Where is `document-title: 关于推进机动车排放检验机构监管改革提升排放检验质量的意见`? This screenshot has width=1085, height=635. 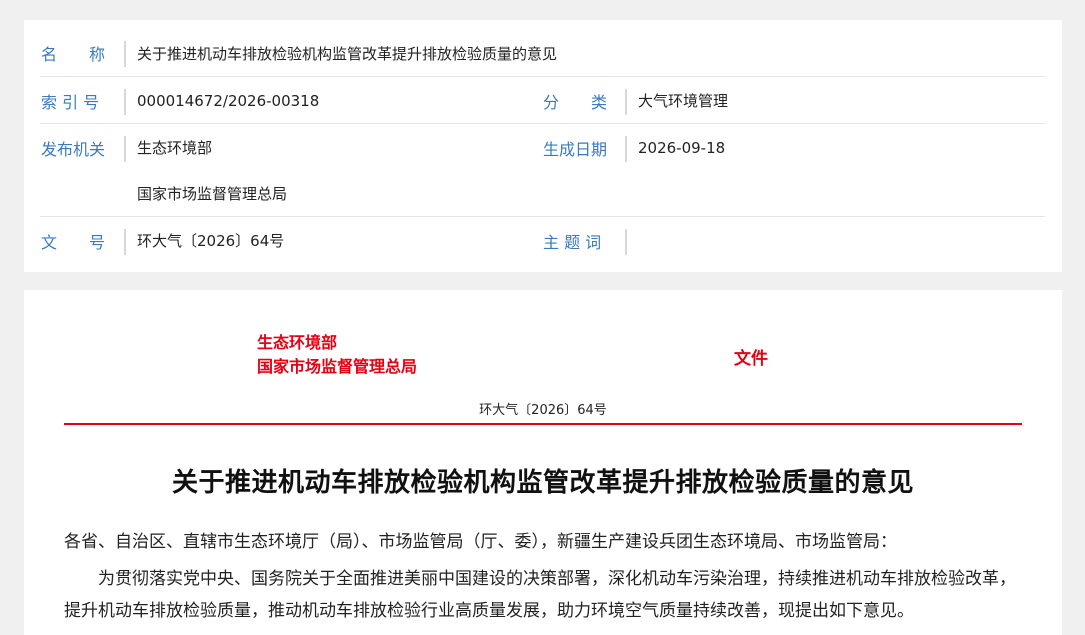
document-title: 关于推进机动车排放检验机构监管改革提升排放检验质量的意见 is located at coordinates (542, 483).